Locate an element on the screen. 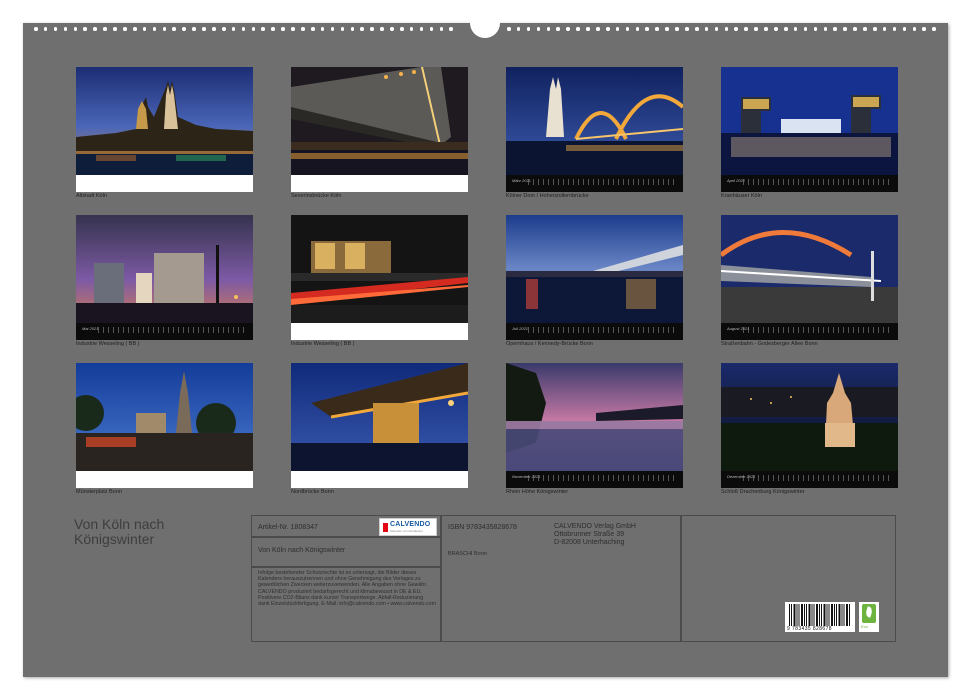  publisher-name: CALVENDO Verlag GmbH is located at coordinates (595, 526).